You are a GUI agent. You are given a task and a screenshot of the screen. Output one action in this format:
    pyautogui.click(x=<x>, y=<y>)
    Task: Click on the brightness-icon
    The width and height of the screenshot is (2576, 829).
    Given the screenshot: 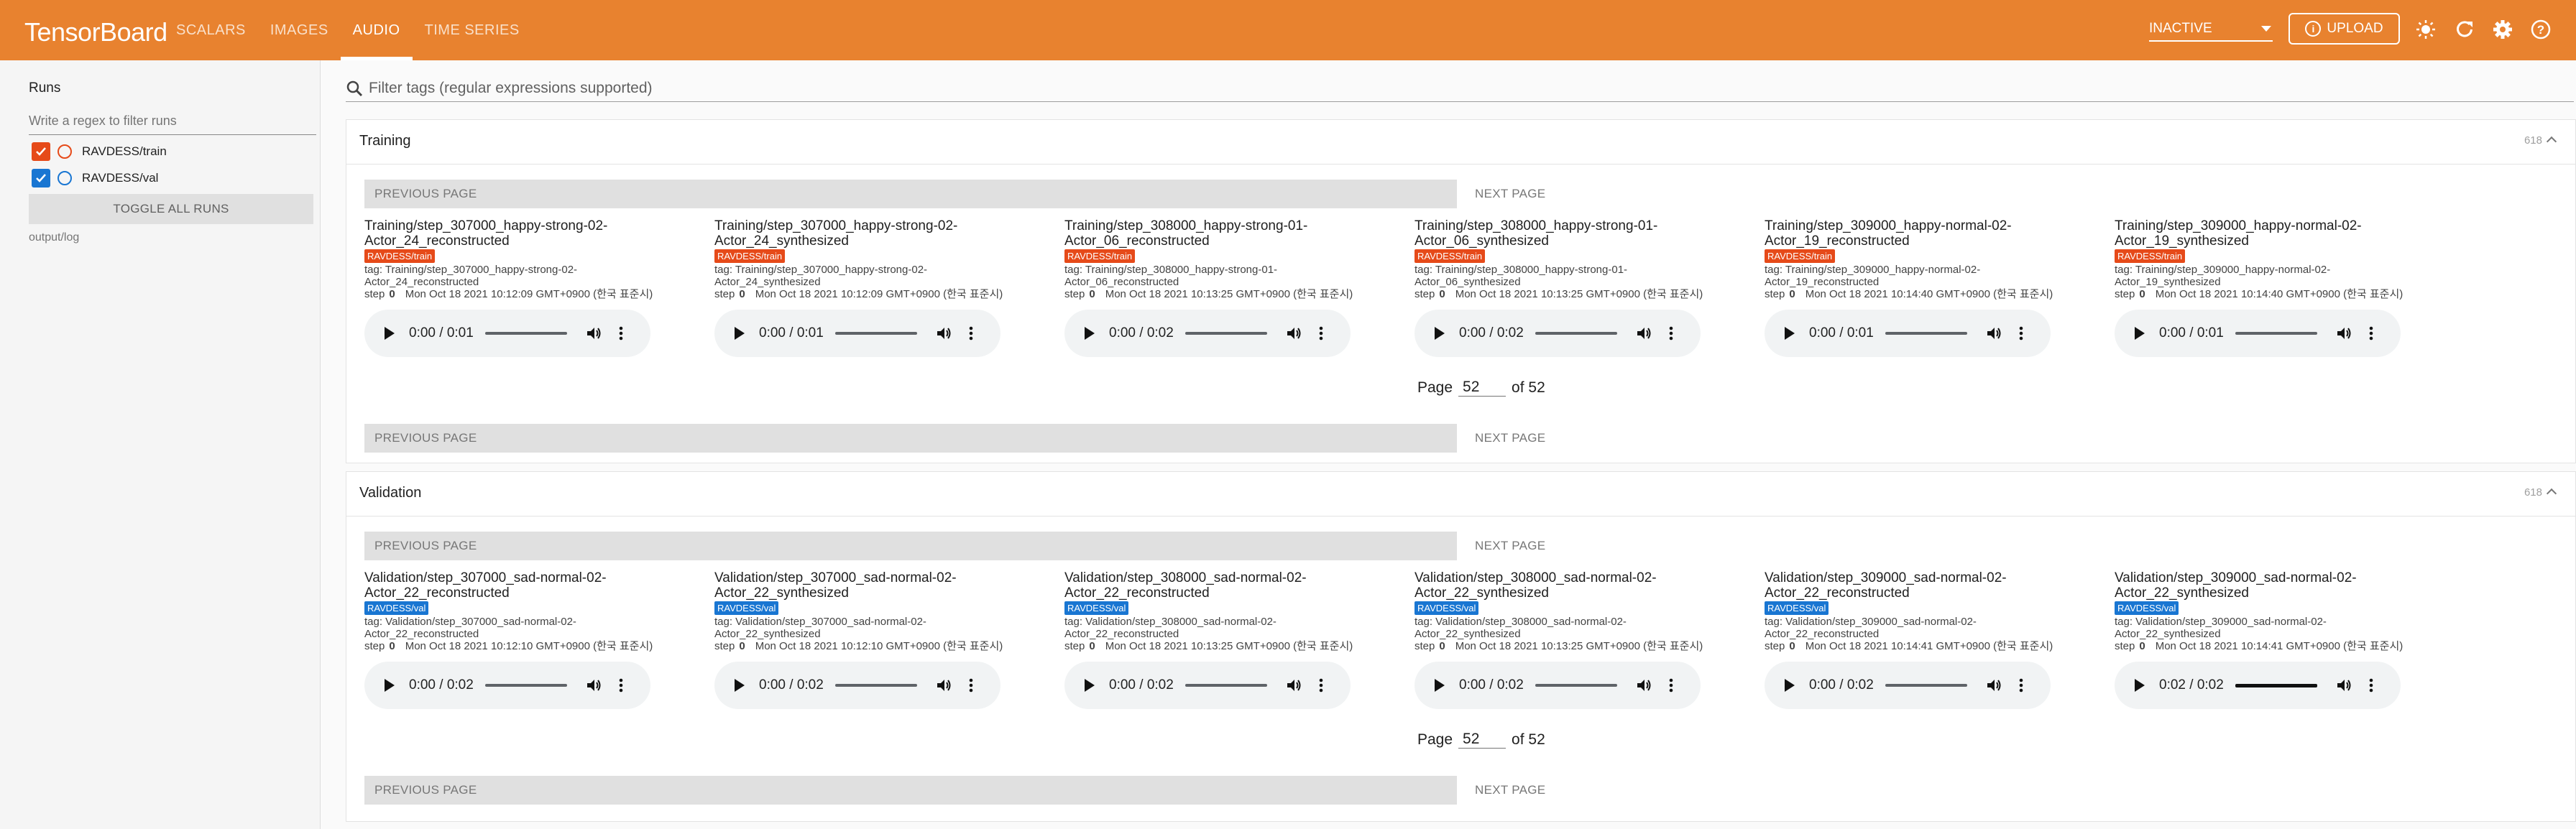 What is the action you would take?
    pyautogui.click(x=2426, y=30)
    